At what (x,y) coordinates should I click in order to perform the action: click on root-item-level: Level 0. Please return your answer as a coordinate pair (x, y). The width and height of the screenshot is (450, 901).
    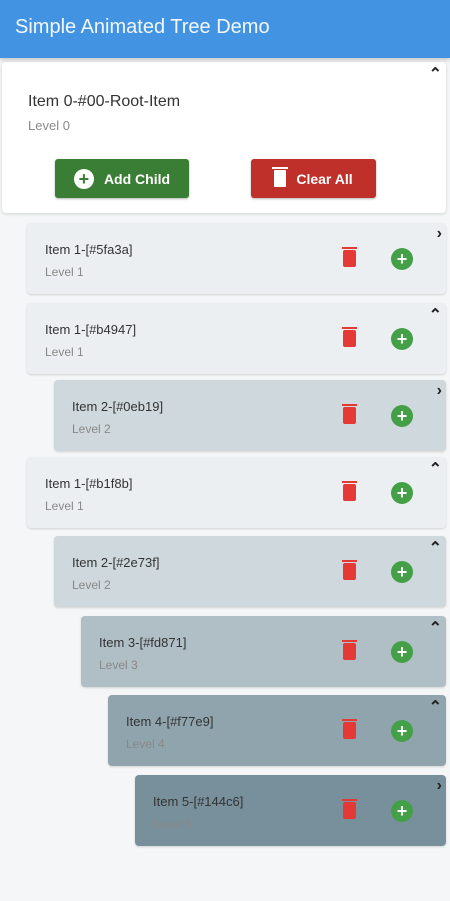
    Looking at the image, I should click on (49, 125).